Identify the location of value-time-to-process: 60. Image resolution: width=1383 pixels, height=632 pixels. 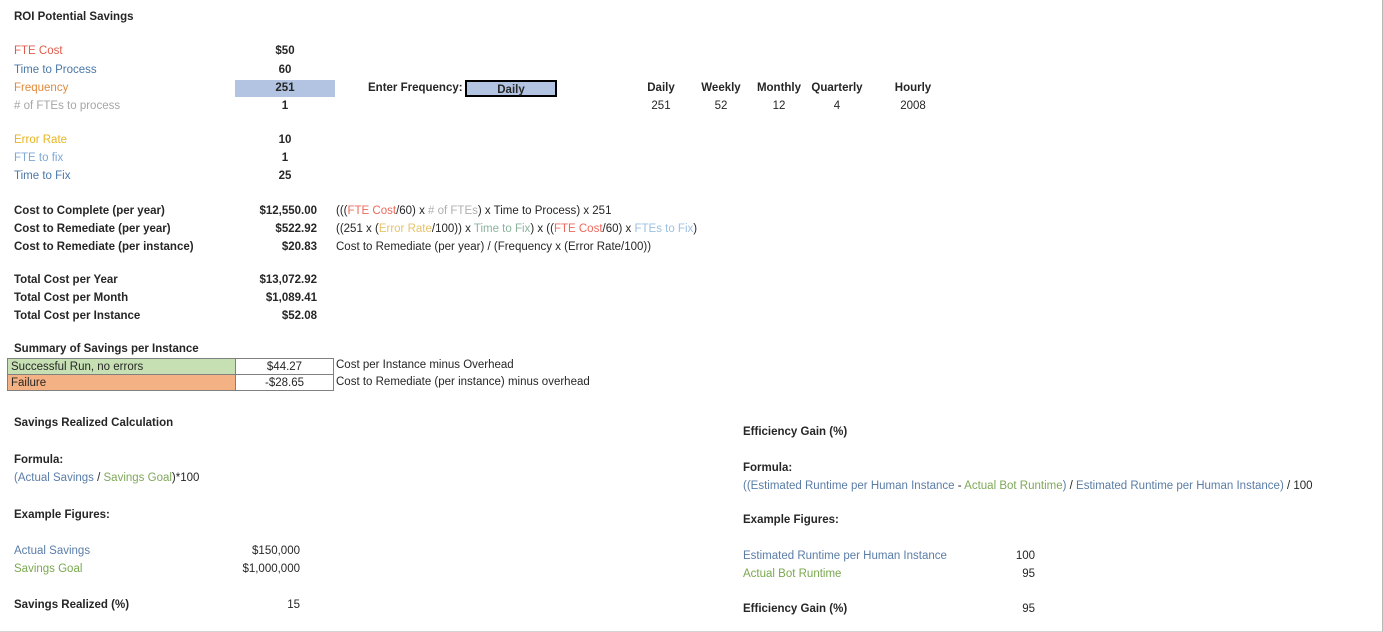
(285, 70).